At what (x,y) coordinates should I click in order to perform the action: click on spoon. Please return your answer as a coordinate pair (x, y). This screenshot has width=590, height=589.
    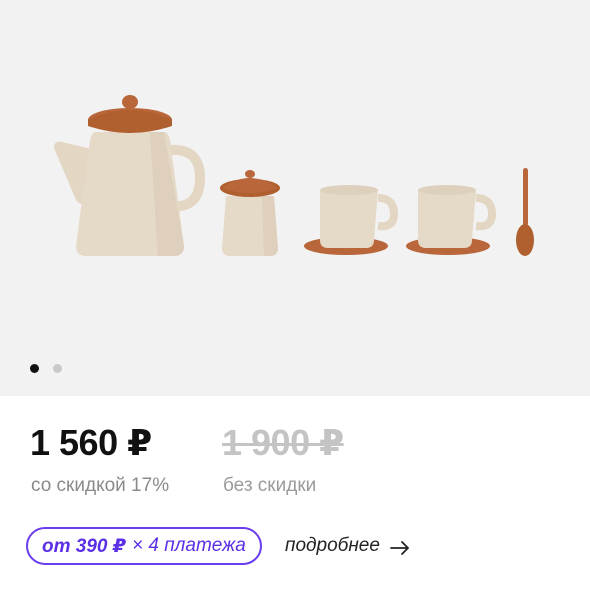
    Looking at the image, I should click on (525, 212).